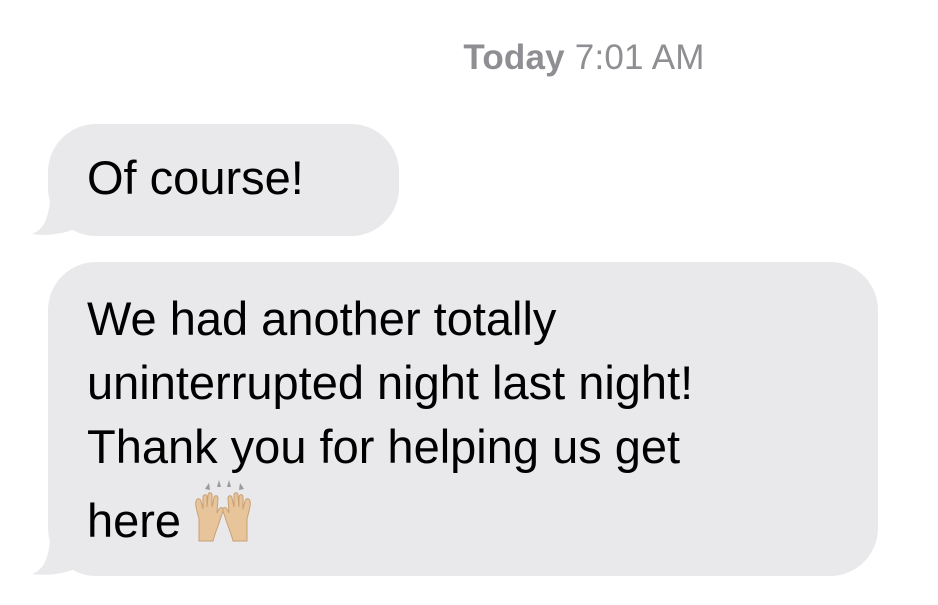 This screenshot has height=605, width=938. Describe the element at coordinates (514, 57) in the screenshot. I see `timestamp-day: Today` at that location.